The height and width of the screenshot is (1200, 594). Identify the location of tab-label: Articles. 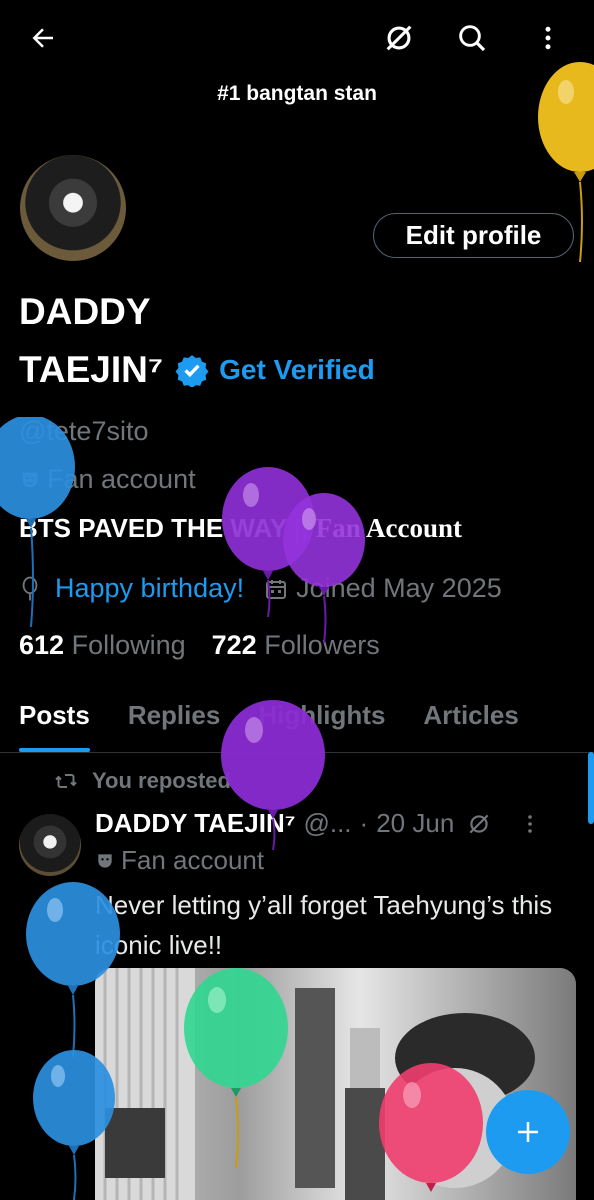
(471, 715).